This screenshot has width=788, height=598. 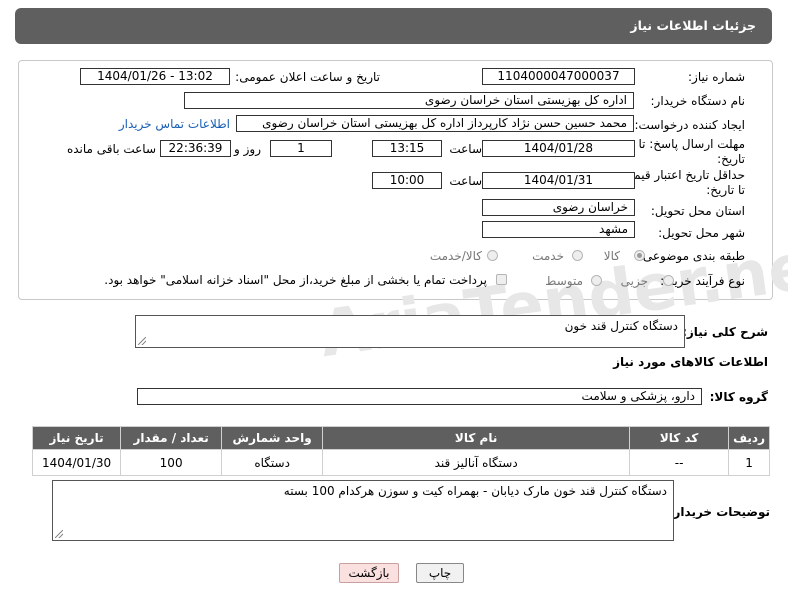 I want to click on summary-text: دستگاه کنترل قند خون, so click(x=621, y=326).